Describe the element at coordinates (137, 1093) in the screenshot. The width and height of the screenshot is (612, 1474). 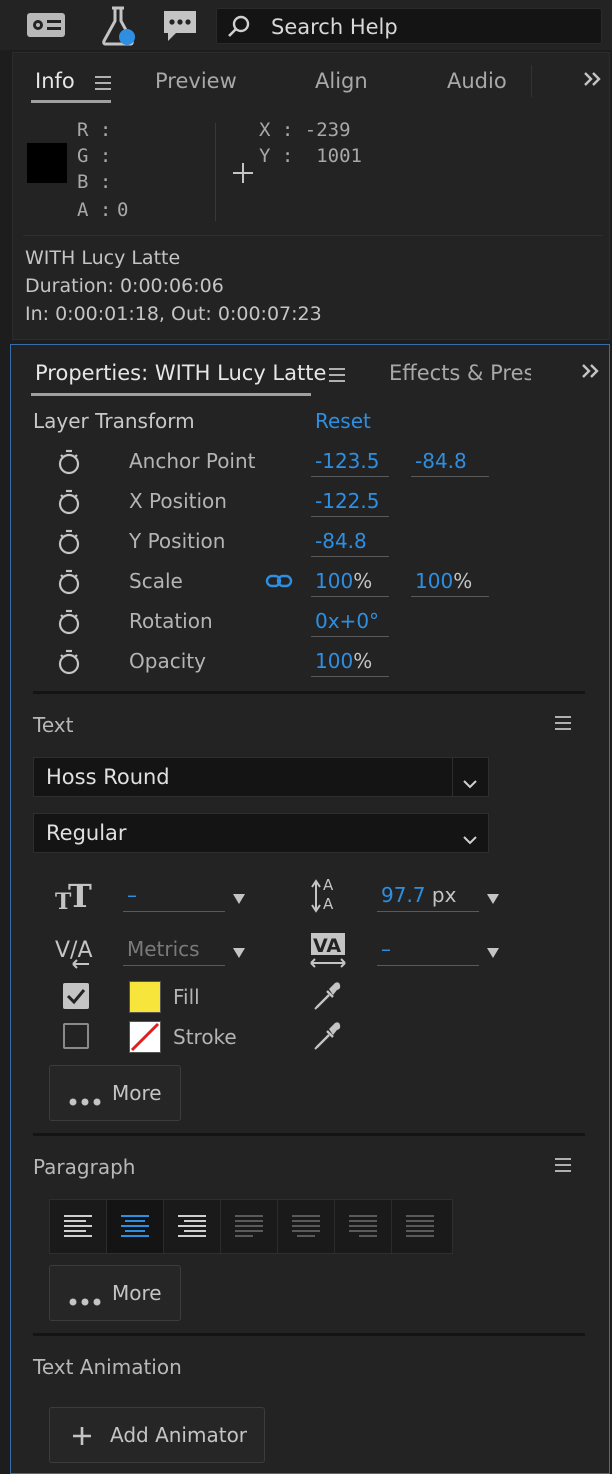
I see `more-label: More` at that location.